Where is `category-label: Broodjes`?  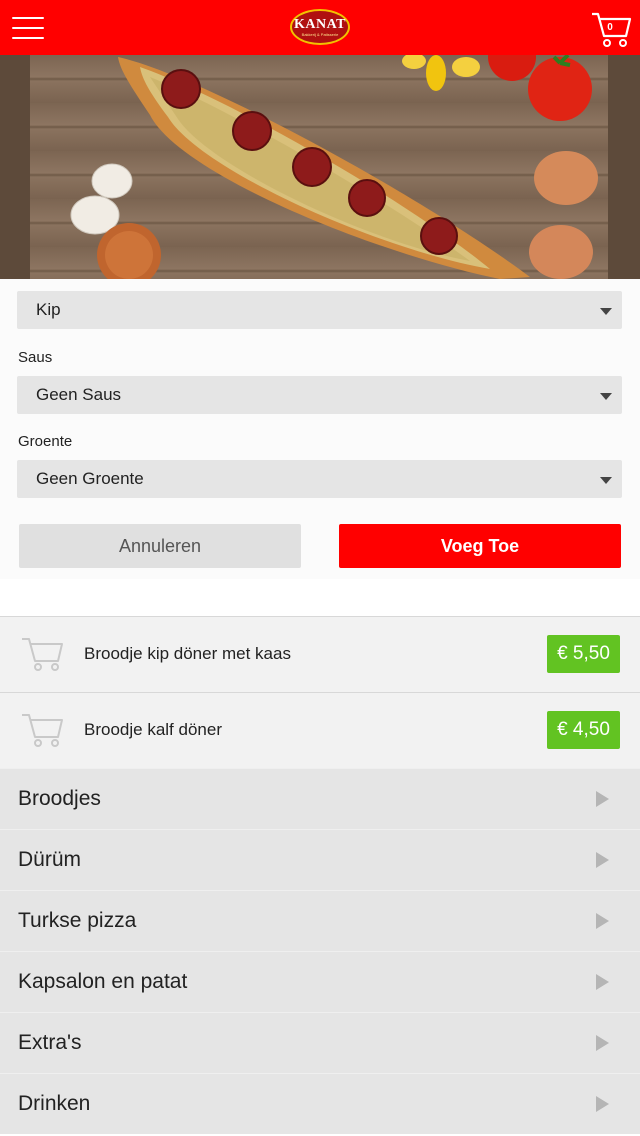 category-label: Broodjes is located at coordinates (59, 798).